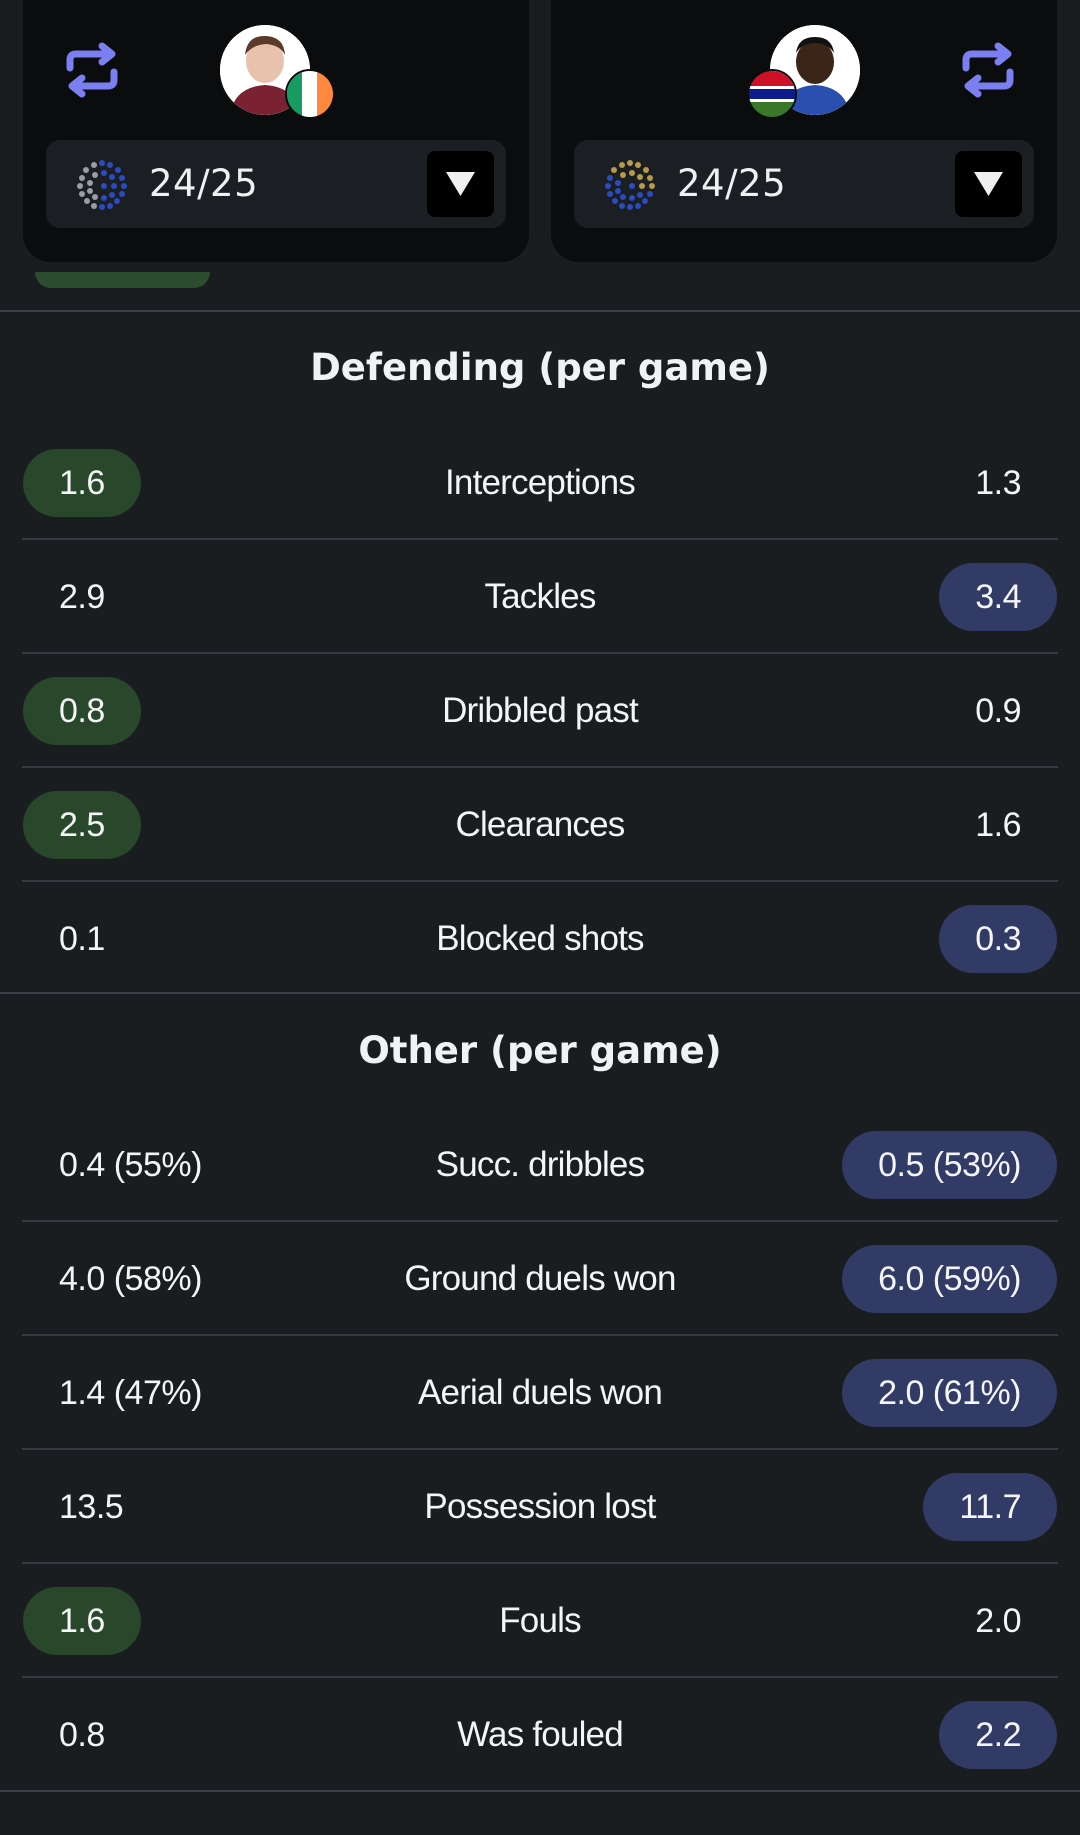 This screenshot has height=1835, width=1080. I want to click on stat-row-dribbled-past: 0.8 Dribbled past 0.9, so click(540, 711).